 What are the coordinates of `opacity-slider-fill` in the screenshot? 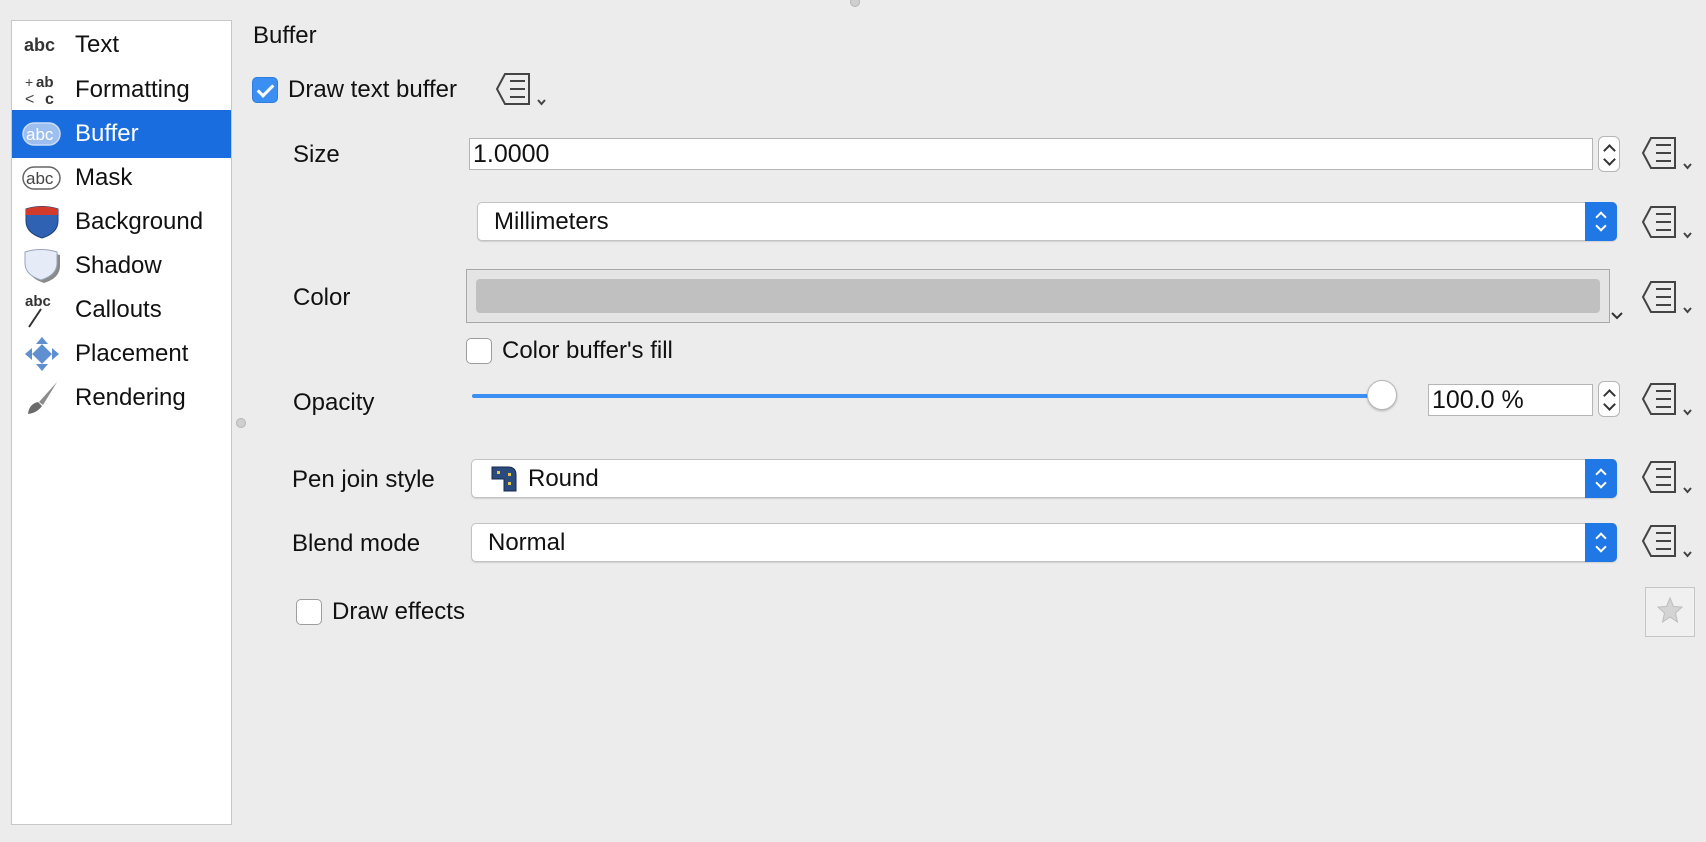 It's located at (920, 396).